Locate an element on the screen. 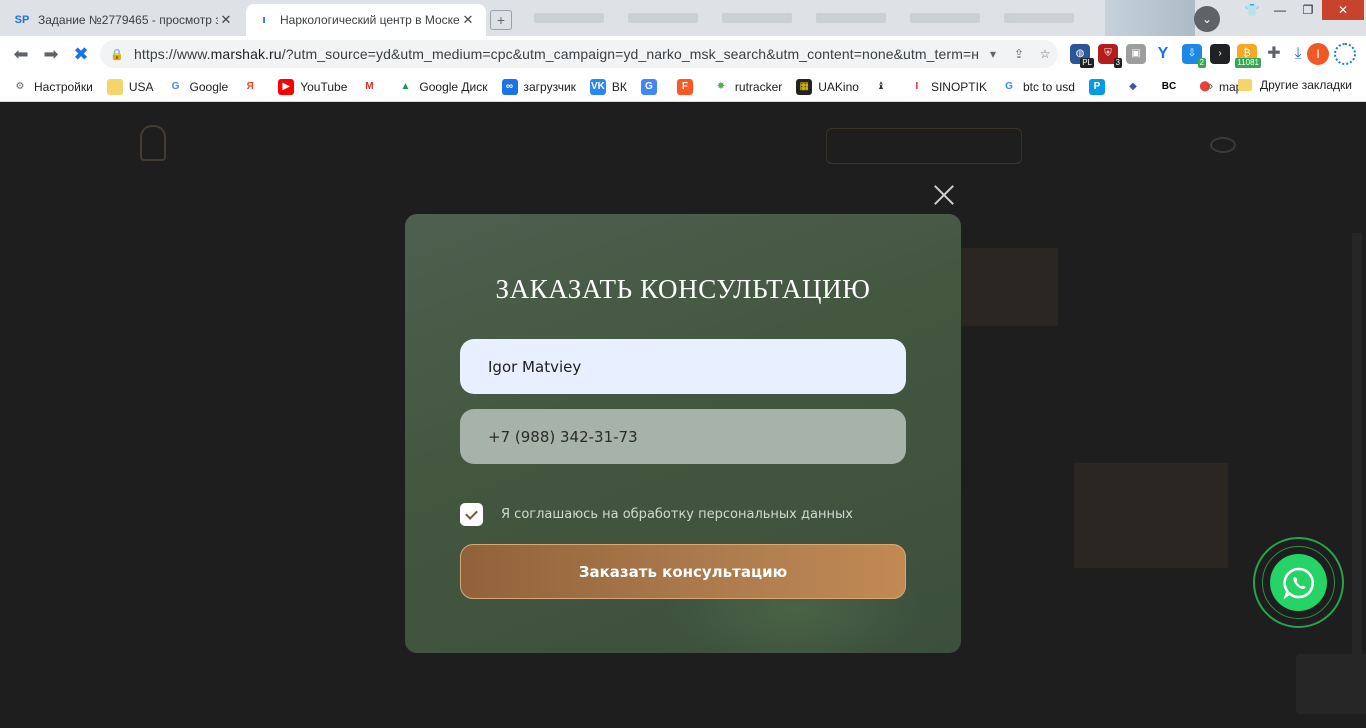 The width and height of the screenshot is (1366, 728). tab-task: SP Задание №2779465 - просмотр з ✕ is located at coordinates (124, 20).